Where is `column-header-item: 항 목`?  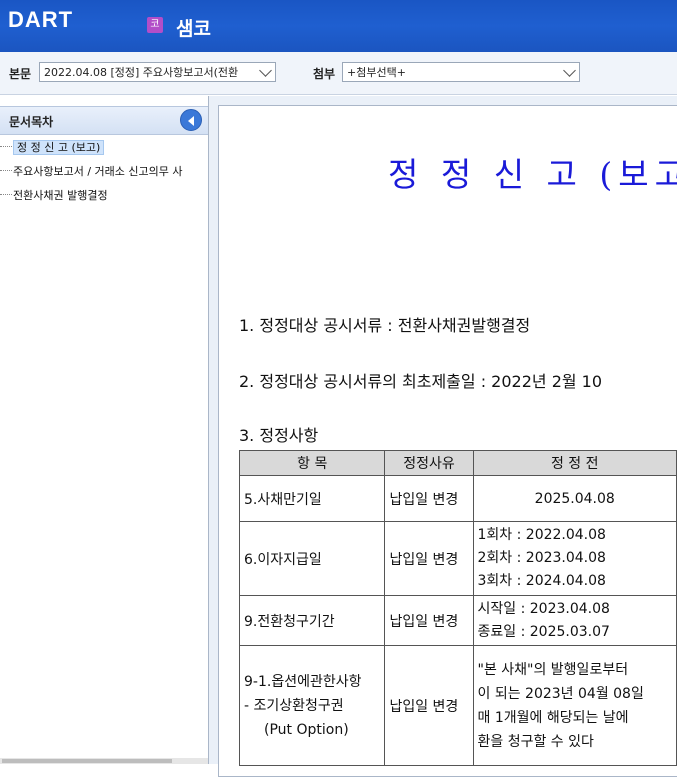 column-header-item: 항 목 is located at coordinates (312, 463).